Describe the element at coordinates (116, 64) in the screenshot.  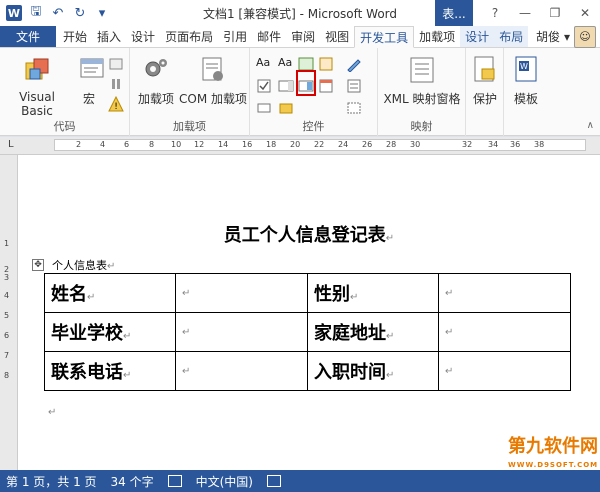
I see `record-macro-icon` at that location.